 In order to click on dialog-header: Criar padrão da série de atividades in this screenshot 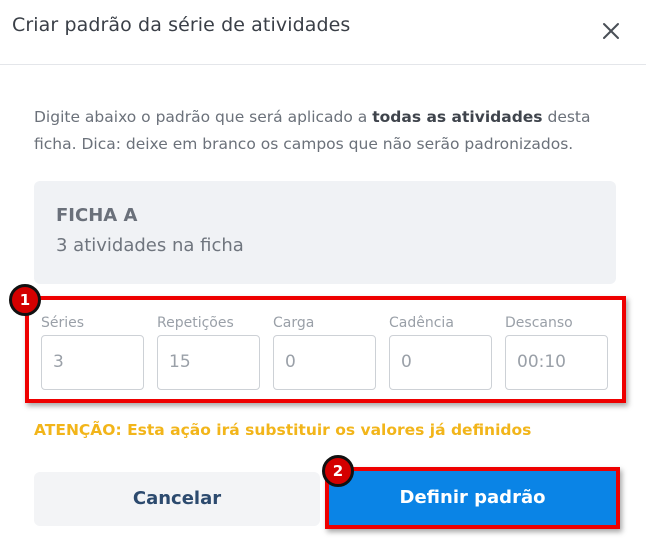, I will do `click(323, 32)`.